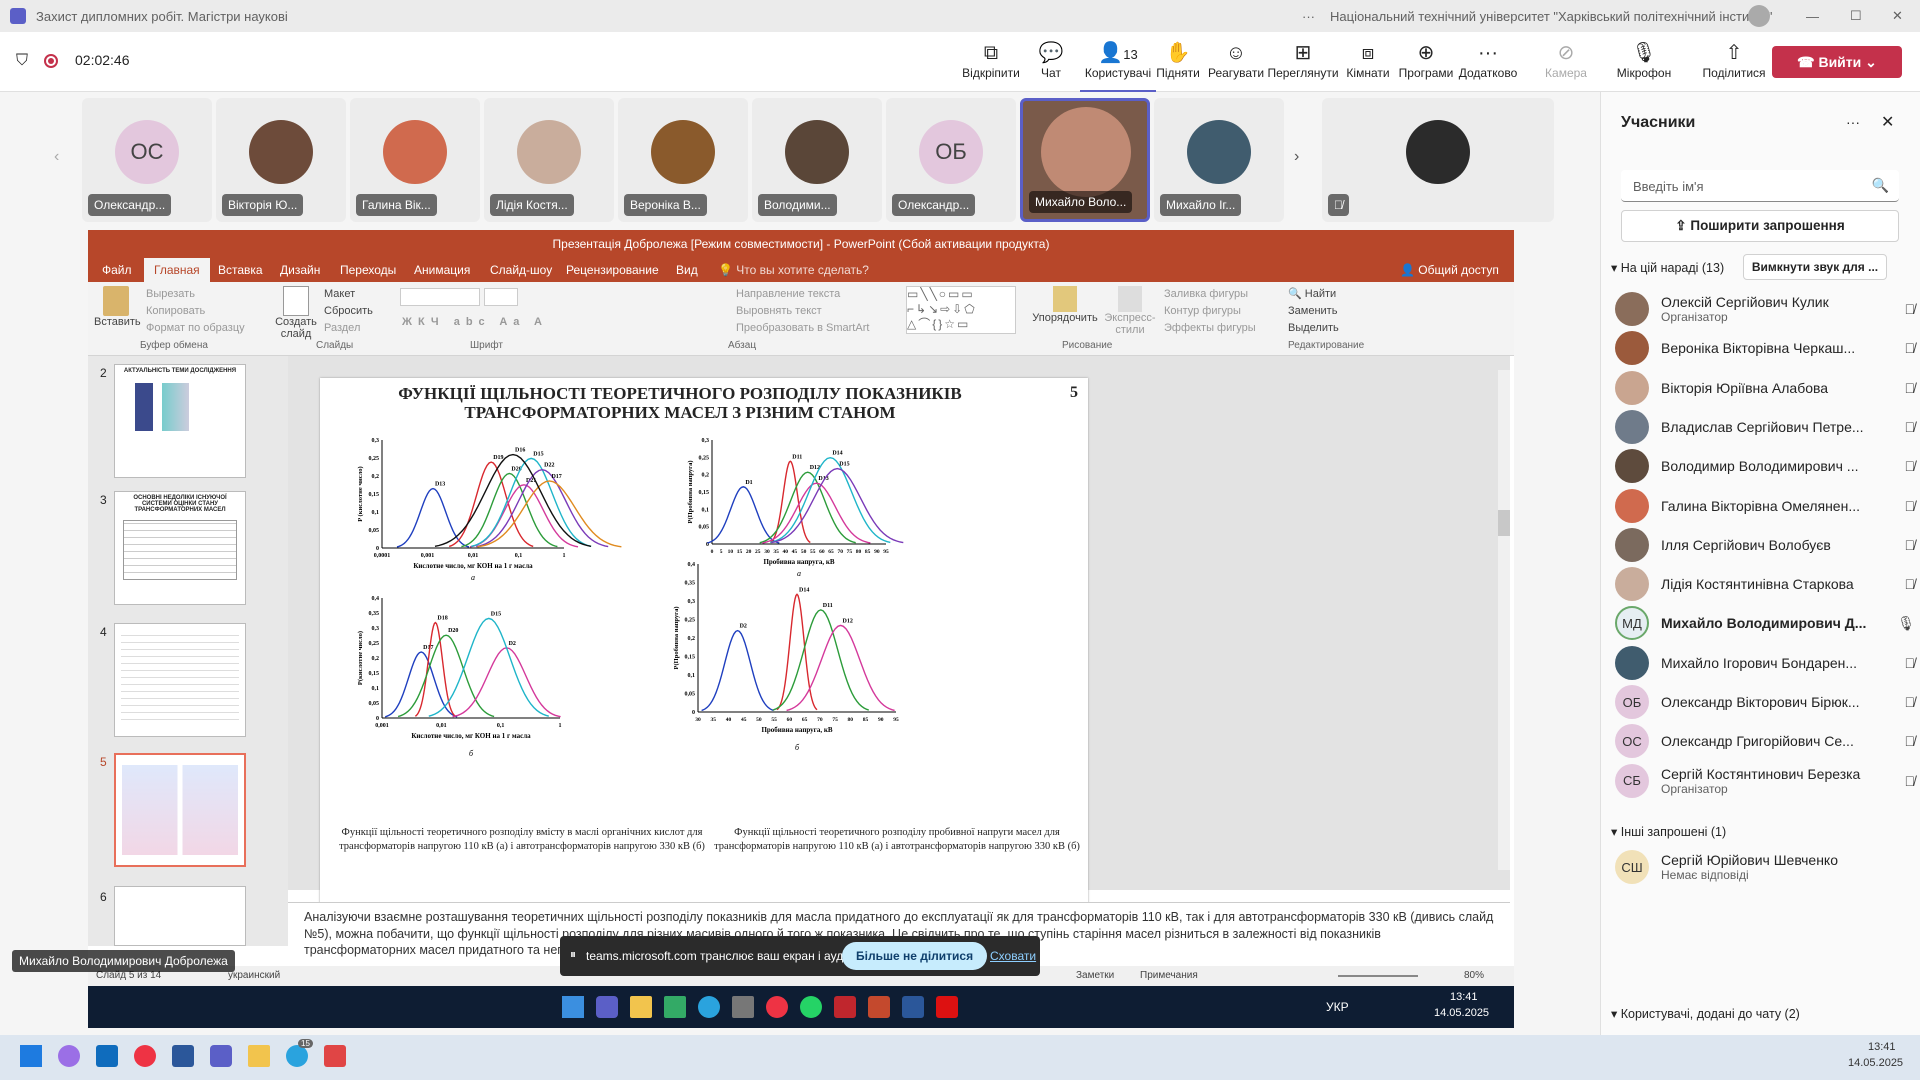 The width and height of the screenshot is (1920, 1080). Describe the element at coordinates (442, 270) in the screenshot. I see `tab-animation: Анимация` at that location.